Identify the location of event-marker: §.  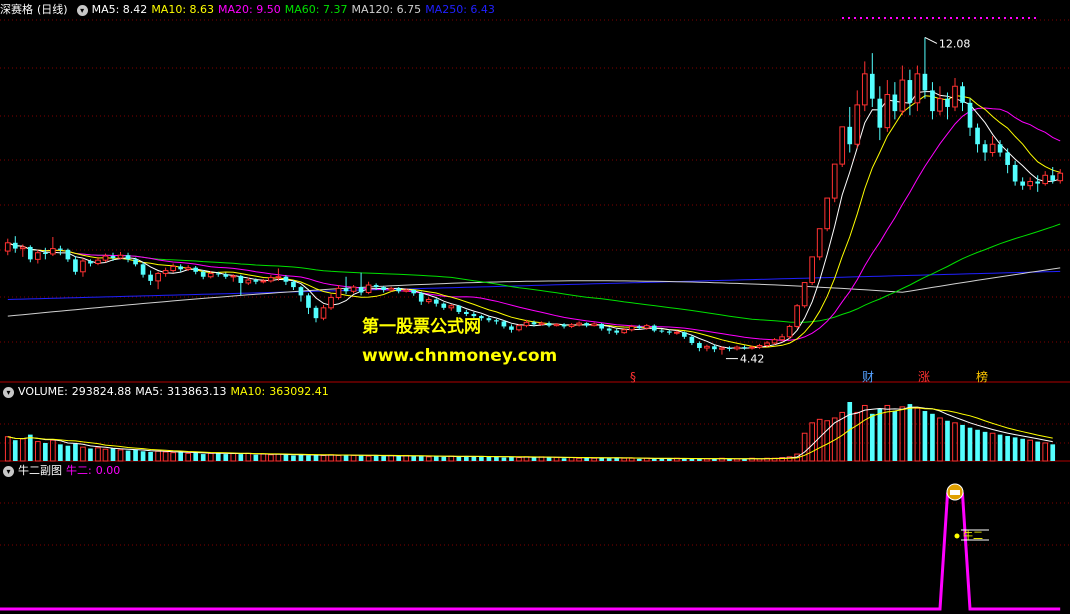
(633, 377).